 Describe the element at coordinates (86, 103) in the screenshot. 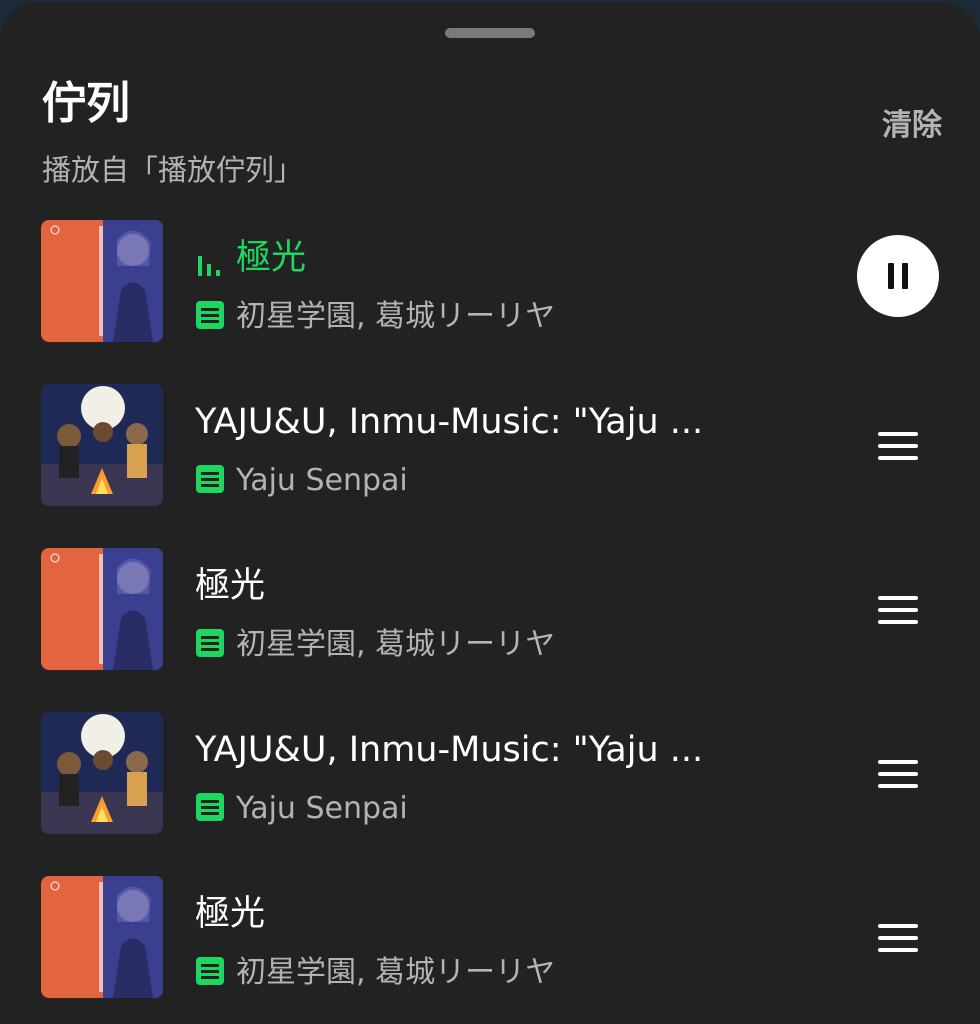

I see `page-title: 佇列` at that location.